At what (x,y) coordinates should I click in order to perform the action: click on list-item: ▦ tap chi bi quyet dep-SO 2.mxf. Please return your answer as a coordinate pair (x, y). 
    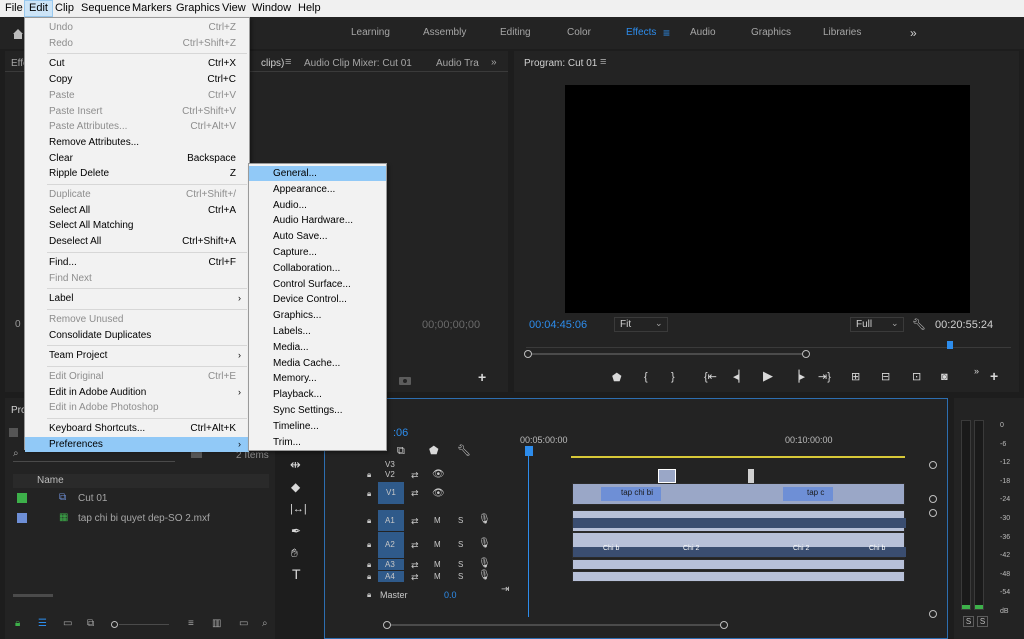
    Looking at the image, I should click on (141, 519).